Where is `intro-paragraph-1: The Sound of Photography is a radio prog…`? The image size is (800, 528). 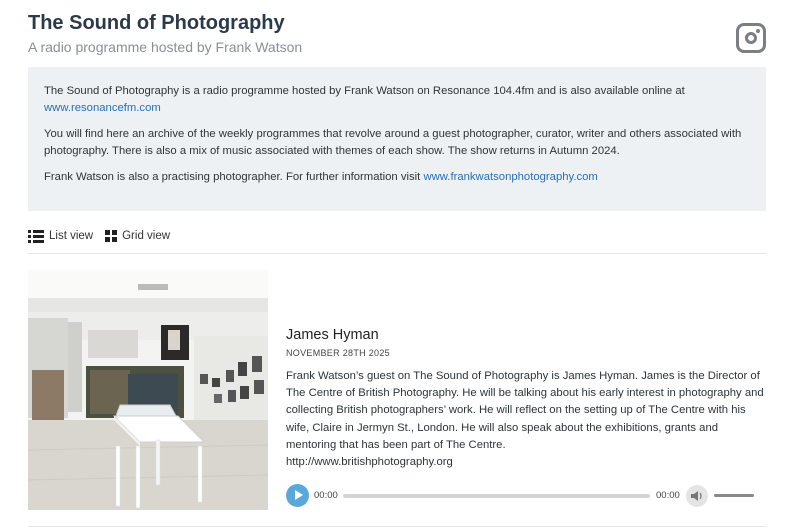
intro-paragraph-1: The Sound of Photography is a radio prog… is located at coordinates (397, 100).